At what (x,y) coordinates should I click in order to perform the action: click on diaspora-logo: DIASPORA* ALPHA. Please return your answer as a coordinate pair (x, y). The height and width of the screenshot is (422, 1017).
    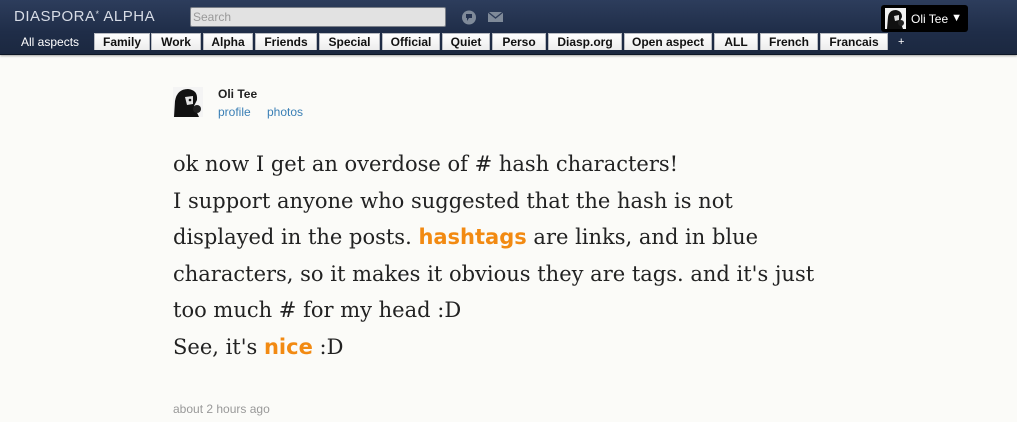
    Looking at the image, I should click on (84, 16).